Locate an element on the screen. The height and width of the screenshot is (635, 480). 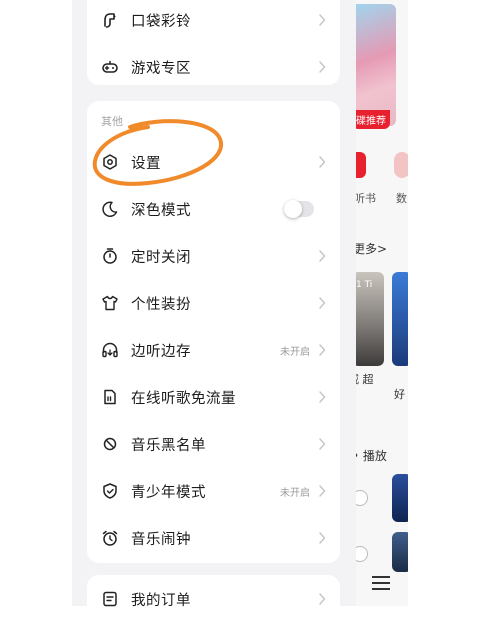
menu-item-label: 我的订单 is located at coordinates (161, 600).